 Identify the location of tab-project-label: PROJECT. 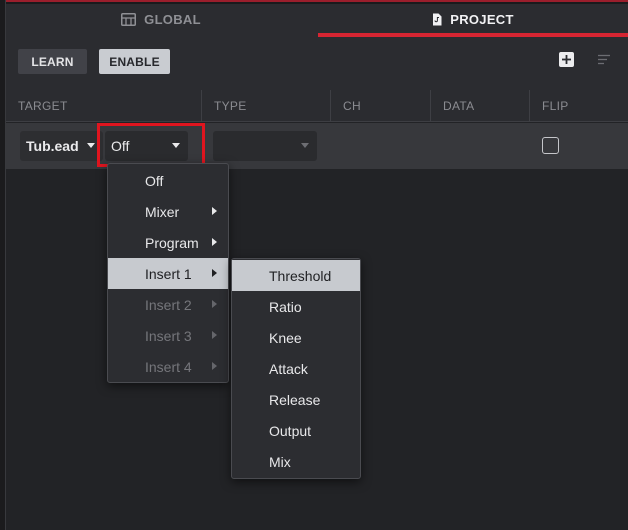
(482, 19).